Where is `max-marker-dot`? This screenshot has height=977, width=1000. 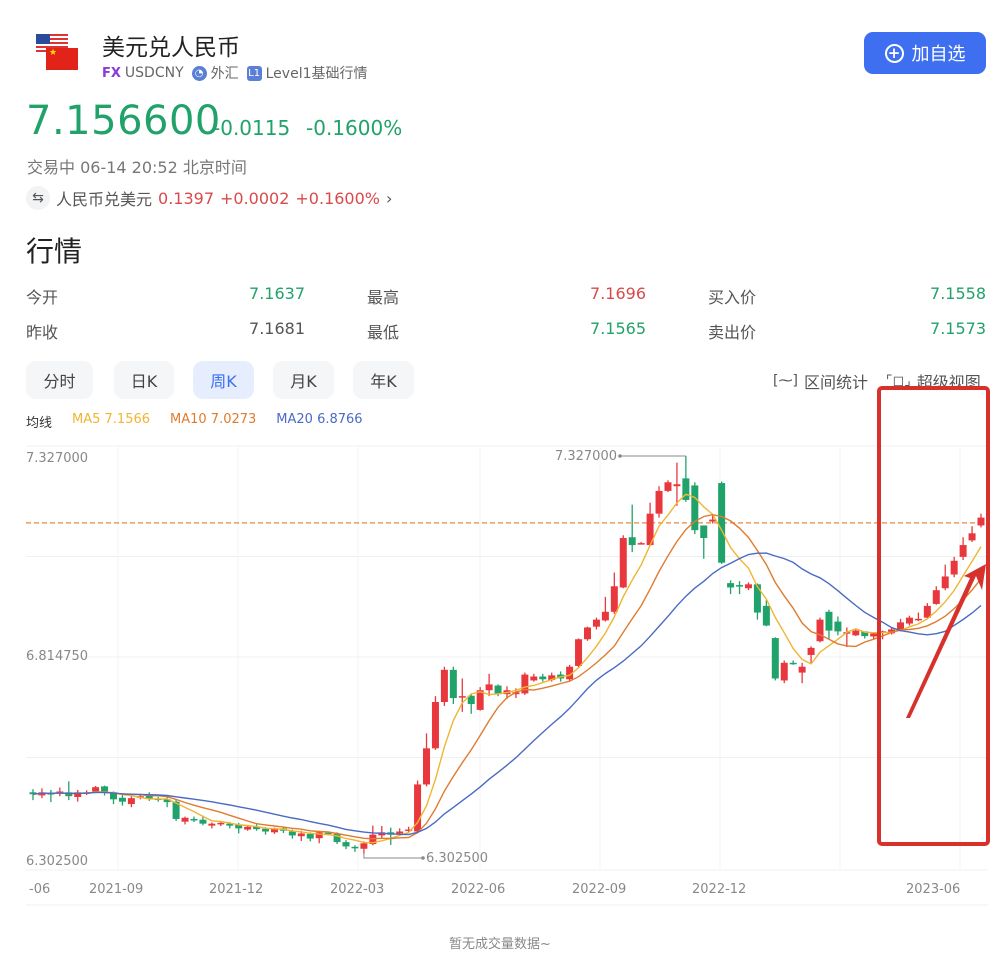 max-marker-dot is located at coordinates (620, 456).